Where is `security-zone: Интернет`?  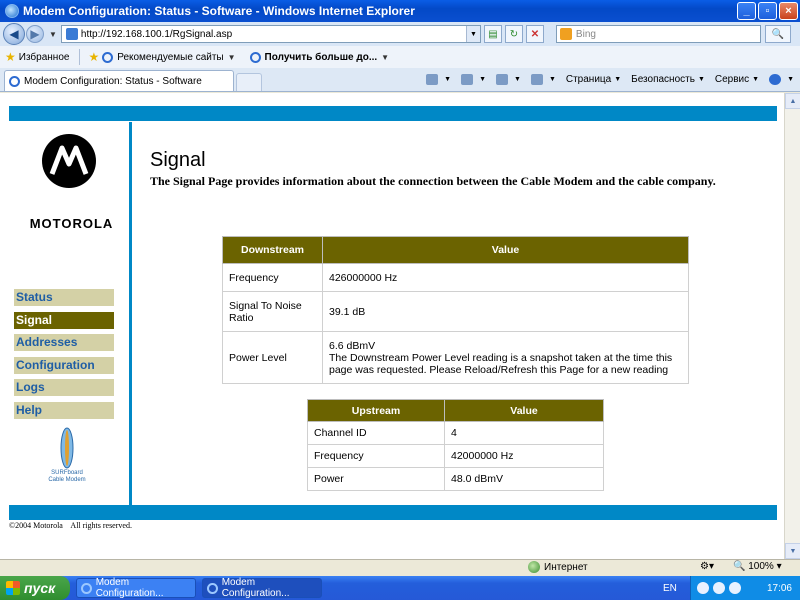
security-zone: Интернет is located at coordinates (558, 567).